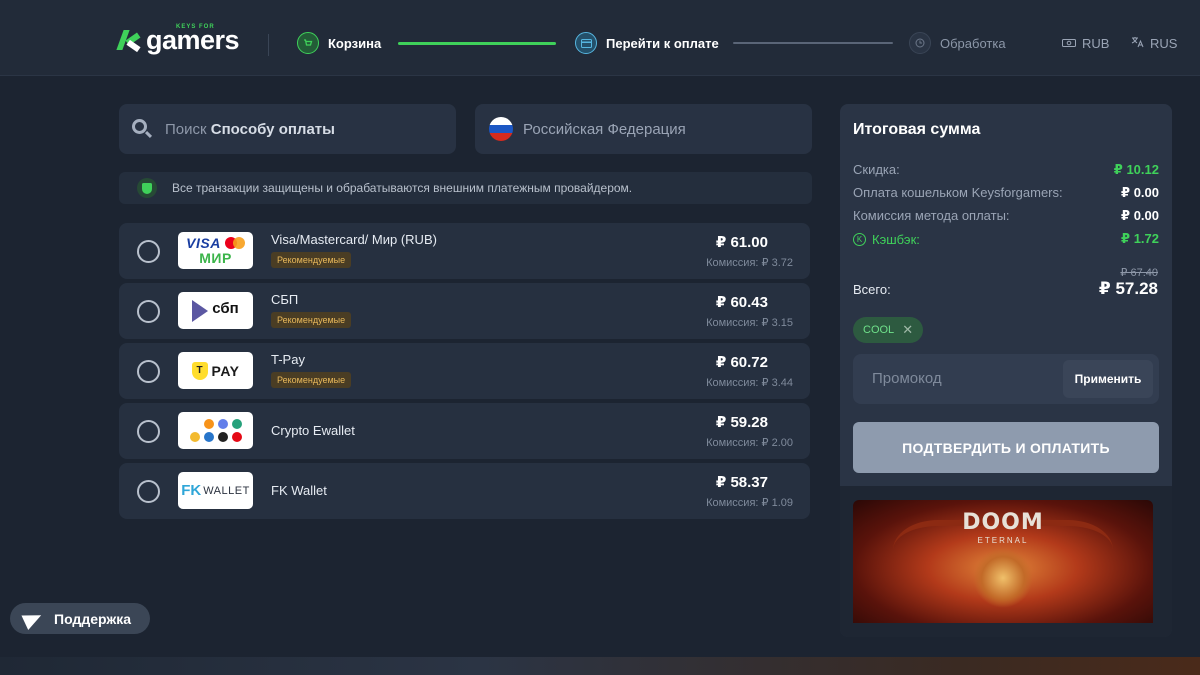 Image resolution: width=1200 pixels, height=675 pixels. Describe the element at coordinates (931, 215) in the screenshot. I see `method-fee-label: Комиссия метода оплаты:` at that location.